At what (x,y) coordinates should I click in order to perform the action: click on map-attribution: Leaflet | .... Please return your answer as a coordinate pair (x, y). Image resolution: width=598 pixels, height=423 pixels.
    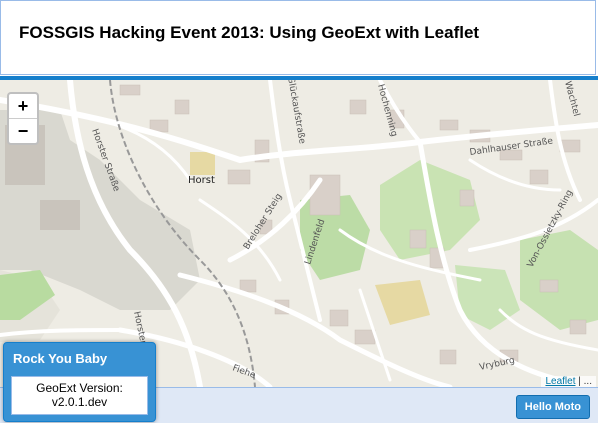
    Looking at the image, I should click on (568, 381).